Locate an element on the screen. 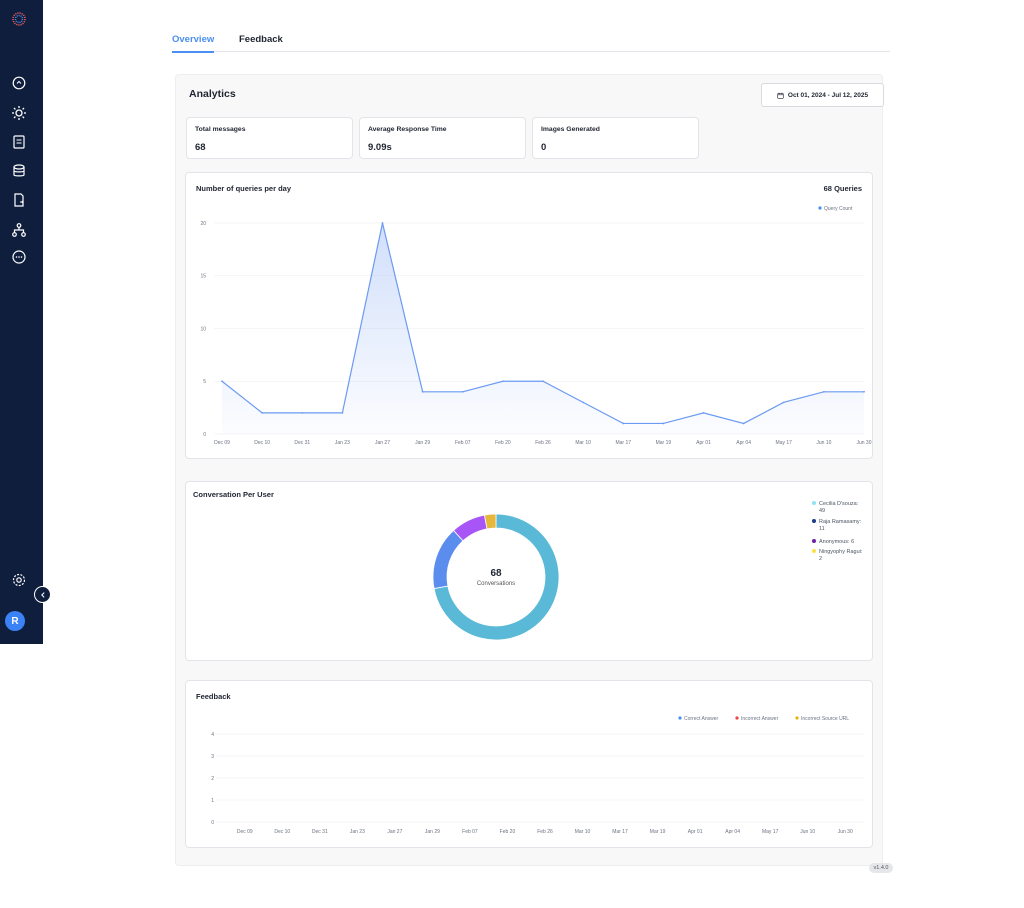  page-title: Analytics is located at coordinates (212, 94).